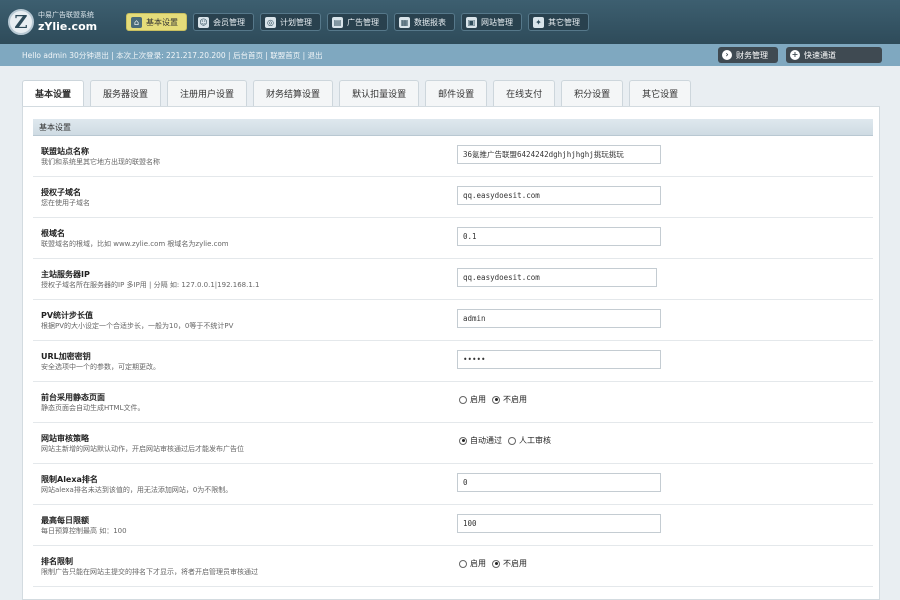 This screenshot has height=600, width=900. Describe the element at coordinates (592, 93) in the screenshot. I see `tab-7: 积分设置` at that location.